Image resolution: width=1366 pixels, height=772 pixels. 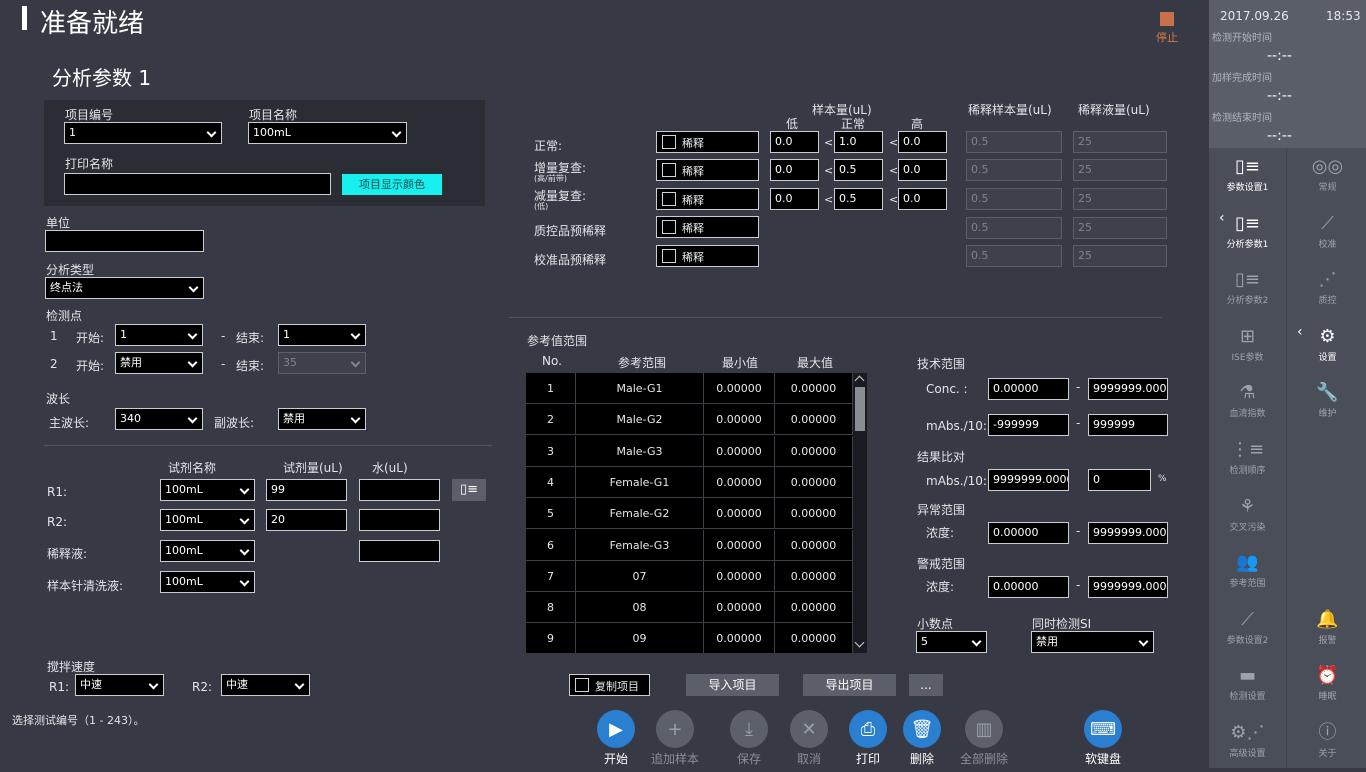 I want to click on scroll-down-icon, so click(x=859, y=642).